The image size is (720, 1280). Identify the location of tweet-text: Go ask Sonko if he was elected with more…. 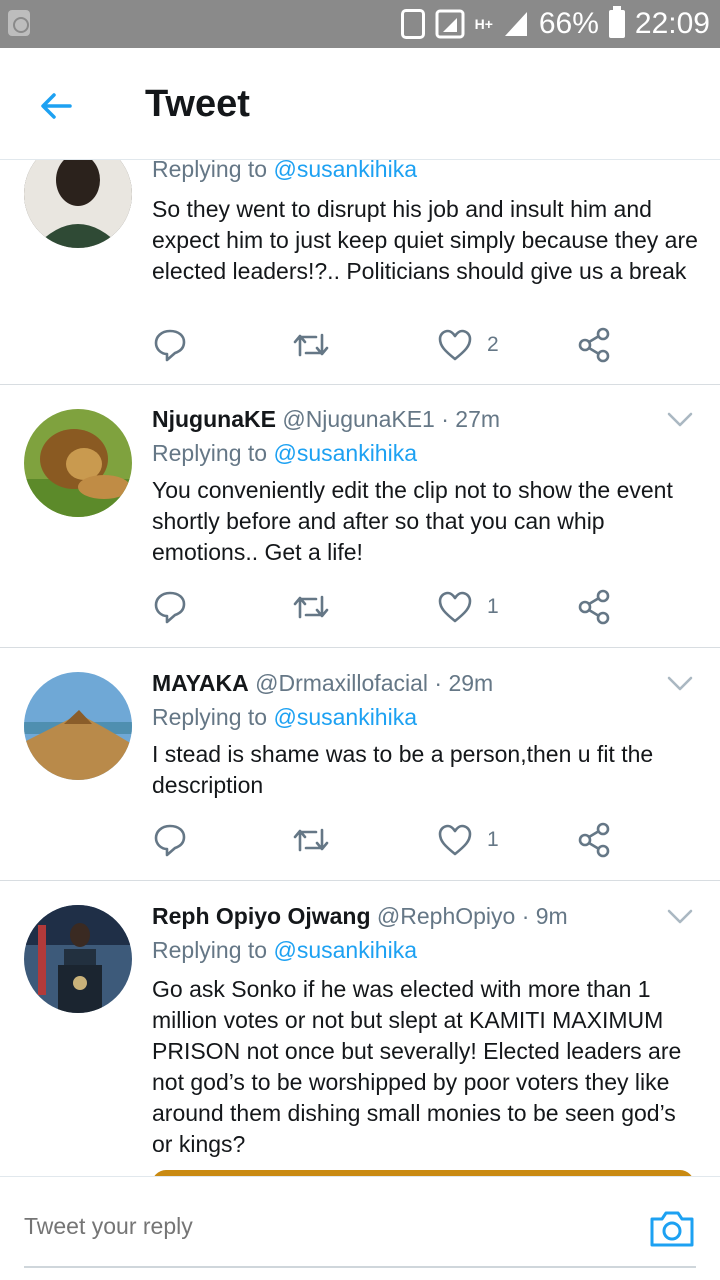
(417, 1066).